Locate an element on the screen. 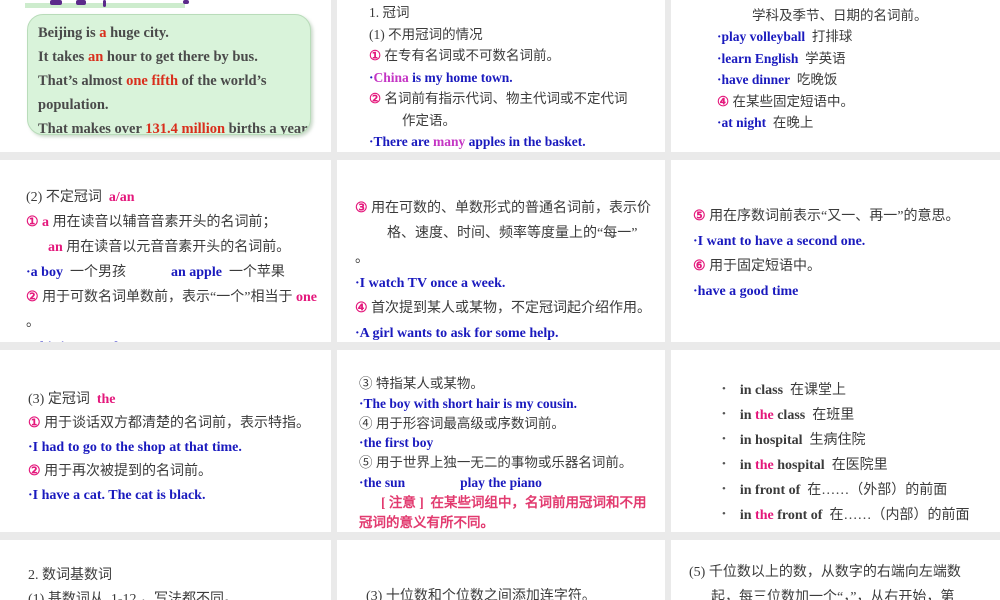 The image size is (1000, 600). text-segment: 2. 数词基数词 is located at coordinates (70, 575).